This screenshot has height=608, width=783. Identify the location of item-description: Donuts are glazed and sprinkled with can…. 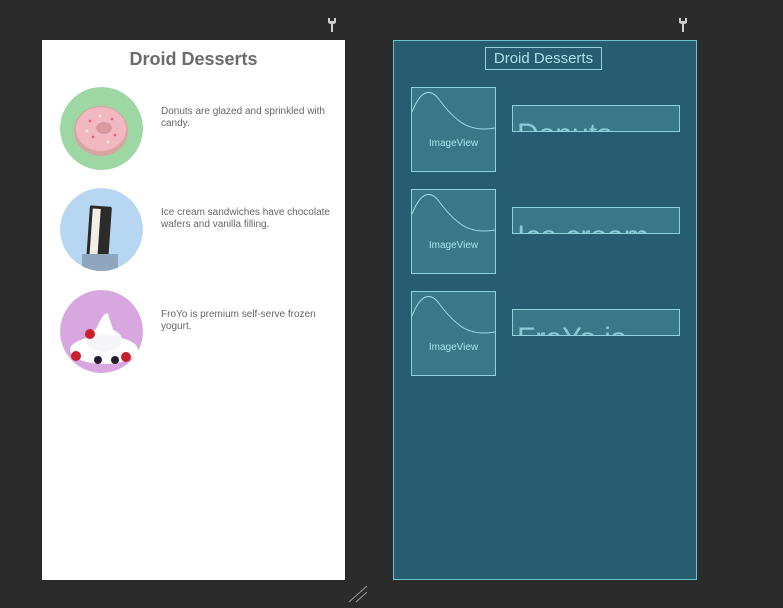
(243, 117).